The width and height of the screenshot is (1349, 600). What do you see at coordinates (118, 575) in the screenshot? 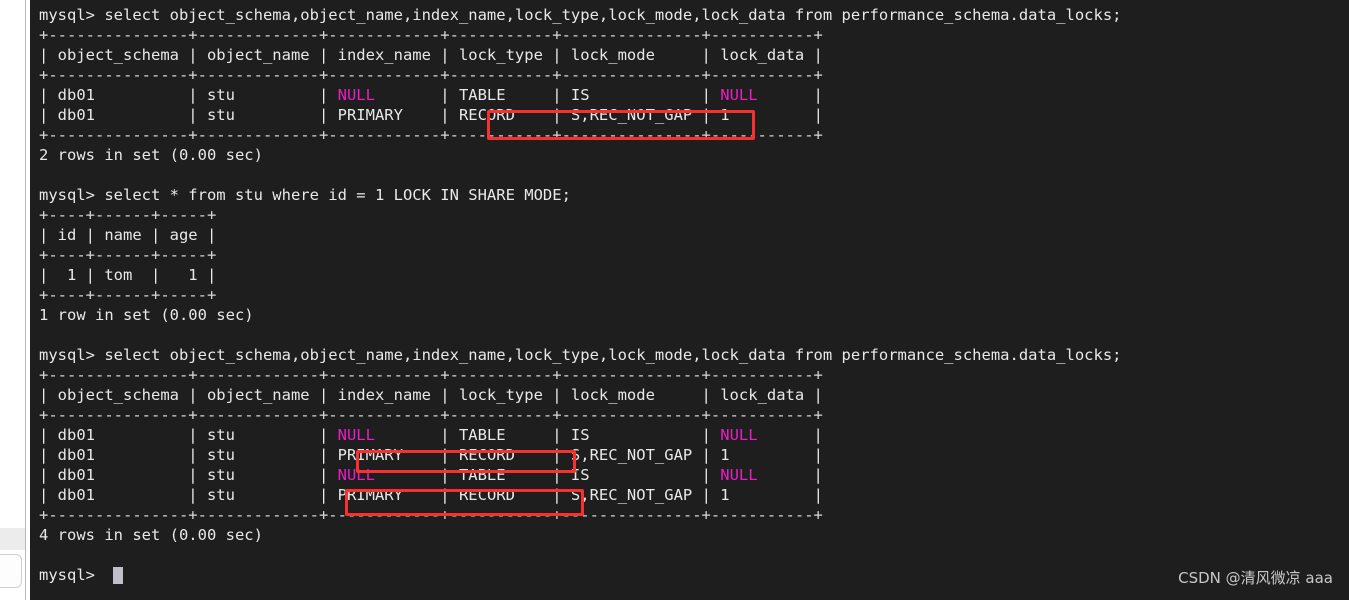
I see `text-cursor` at bounding box center [118, 575].